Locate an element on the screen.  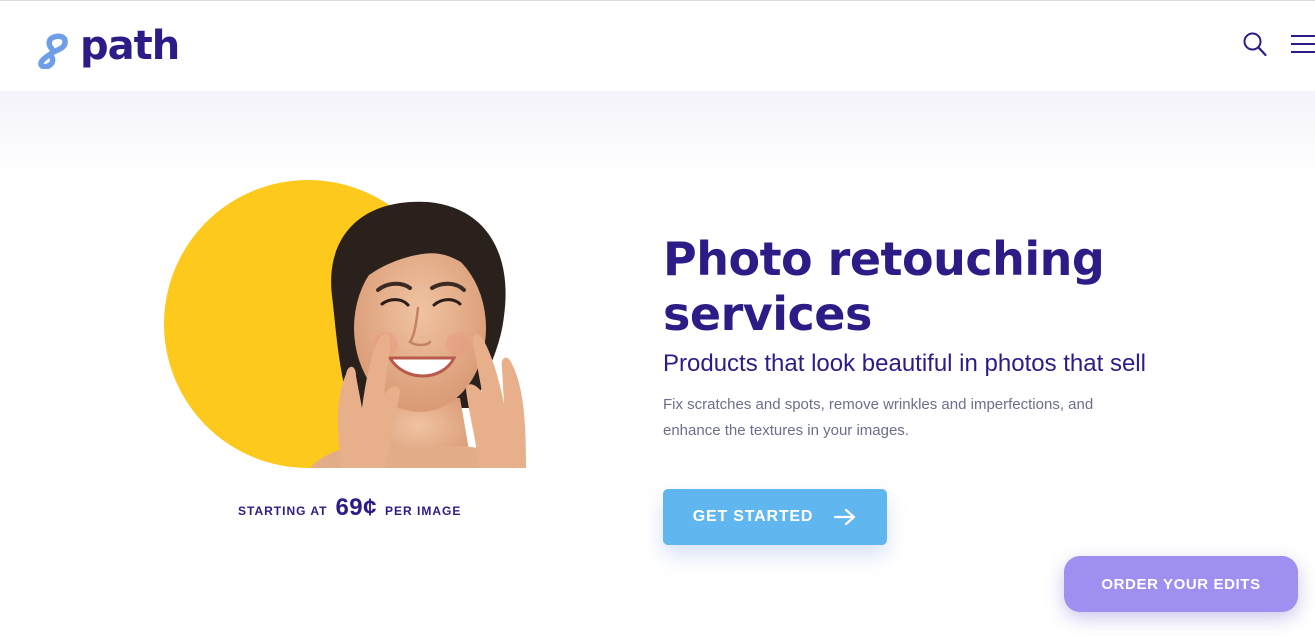
order-your-edits-button: ORDER YOUR EDITS is located at coordinates (1181, 584).